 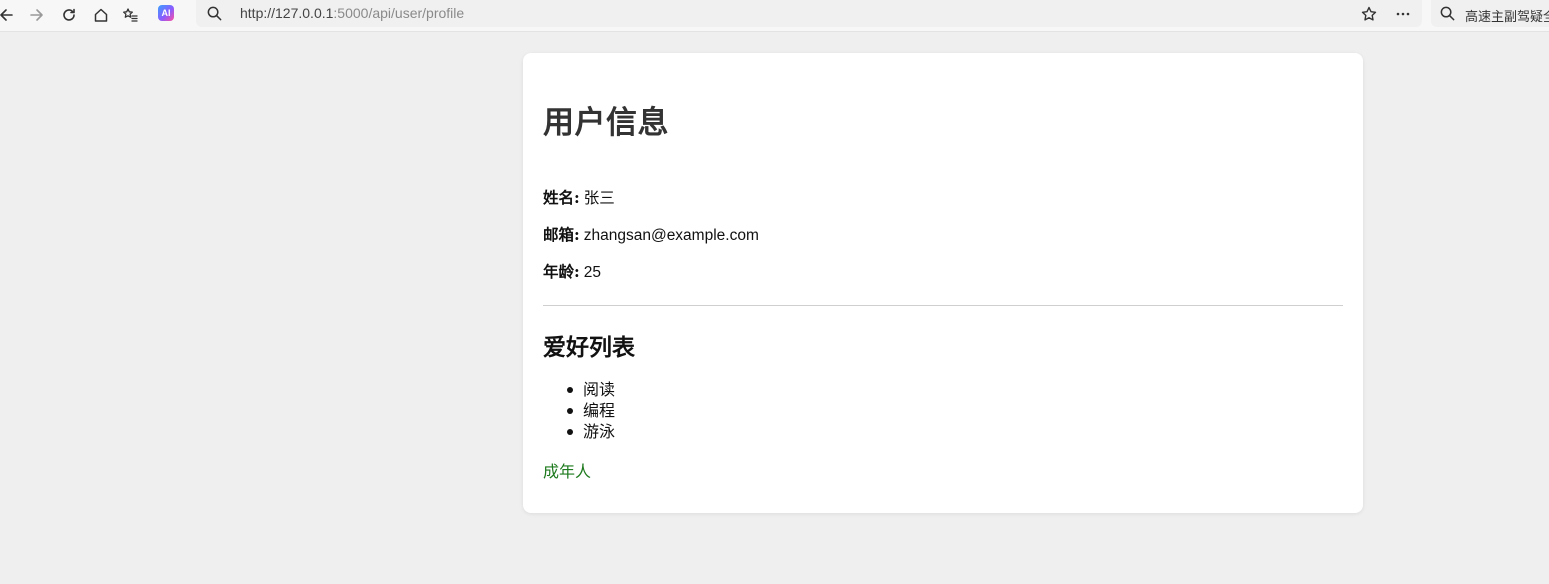 I want to click on ai-assistant-icon: AI, so click(x=166, y=13).